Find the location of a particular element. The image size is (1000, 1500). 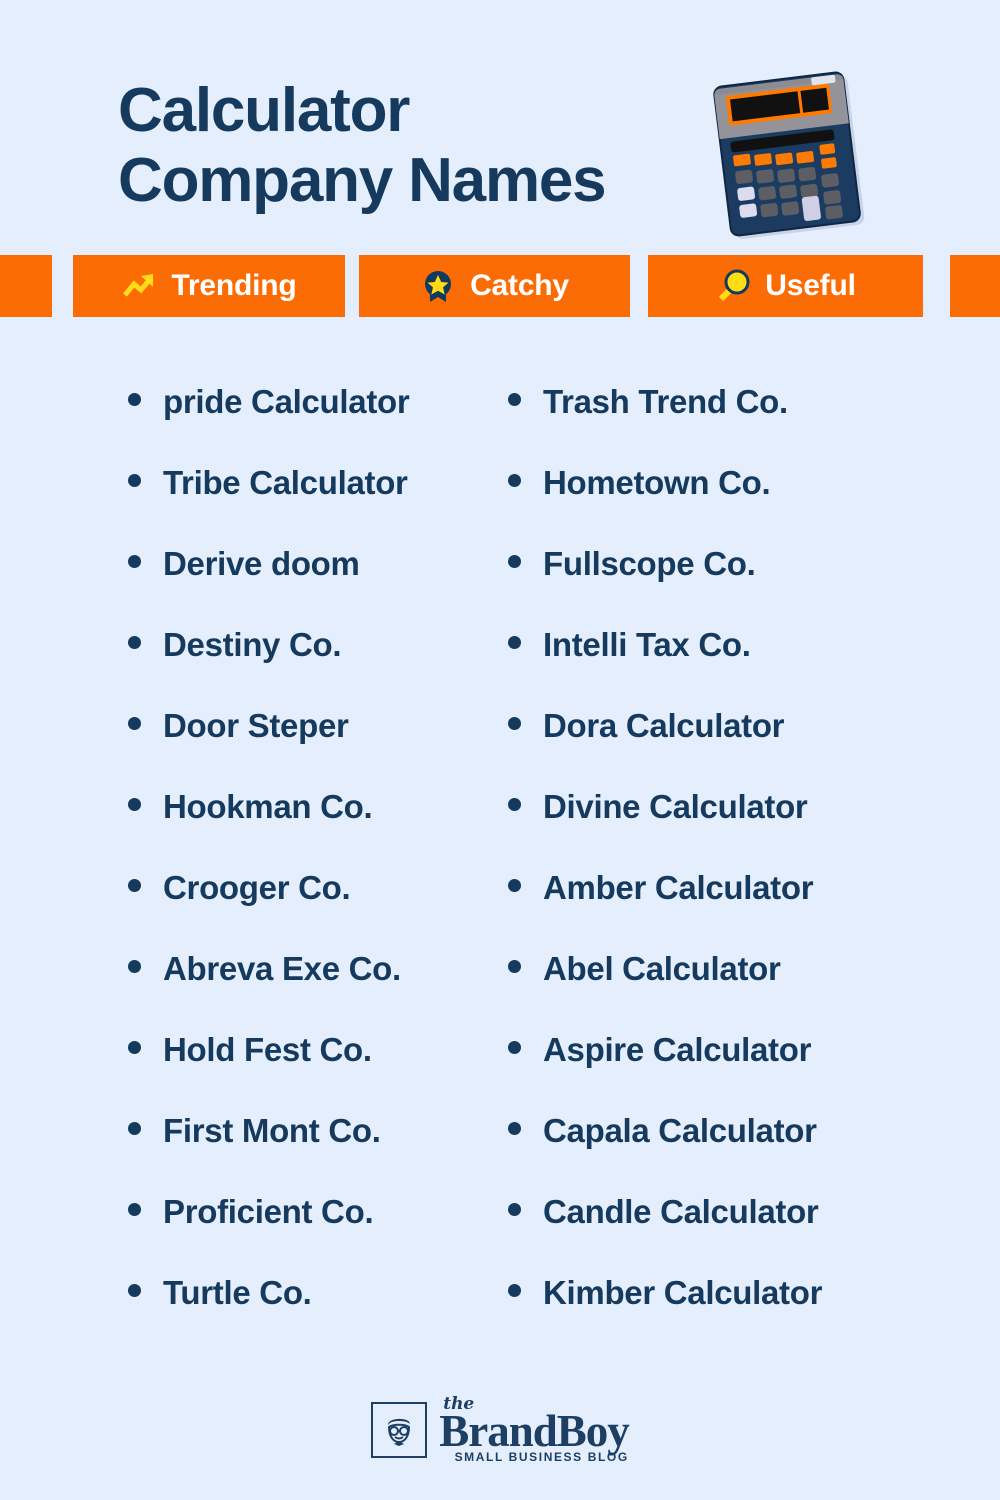

brandboy-wordmark: the BrandBoy SMALL BUSINESS BLOG is located at coordinates (534, 1430).